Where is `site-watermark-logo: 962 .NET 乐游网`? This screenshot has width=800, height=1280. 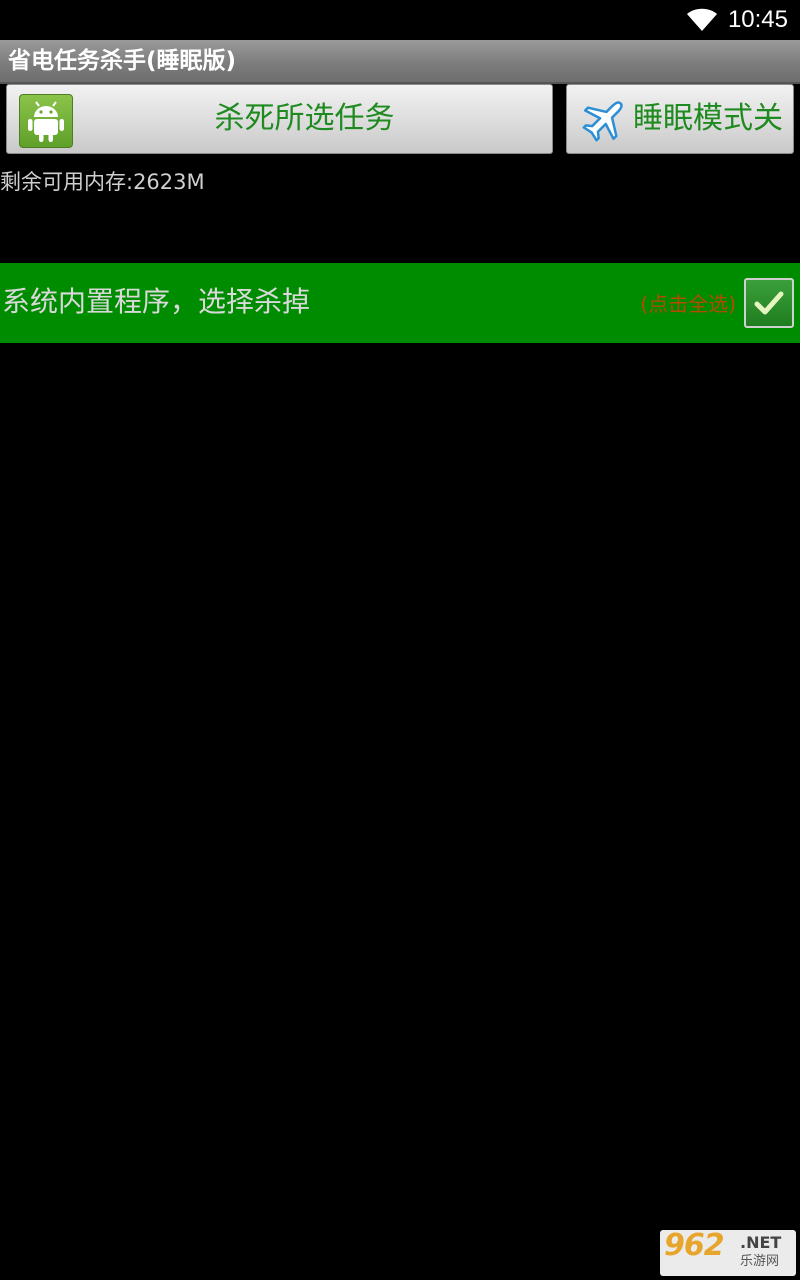 site-watermark-logo: 962 .NET 乐游网 is located at coordinates (728, 1253).